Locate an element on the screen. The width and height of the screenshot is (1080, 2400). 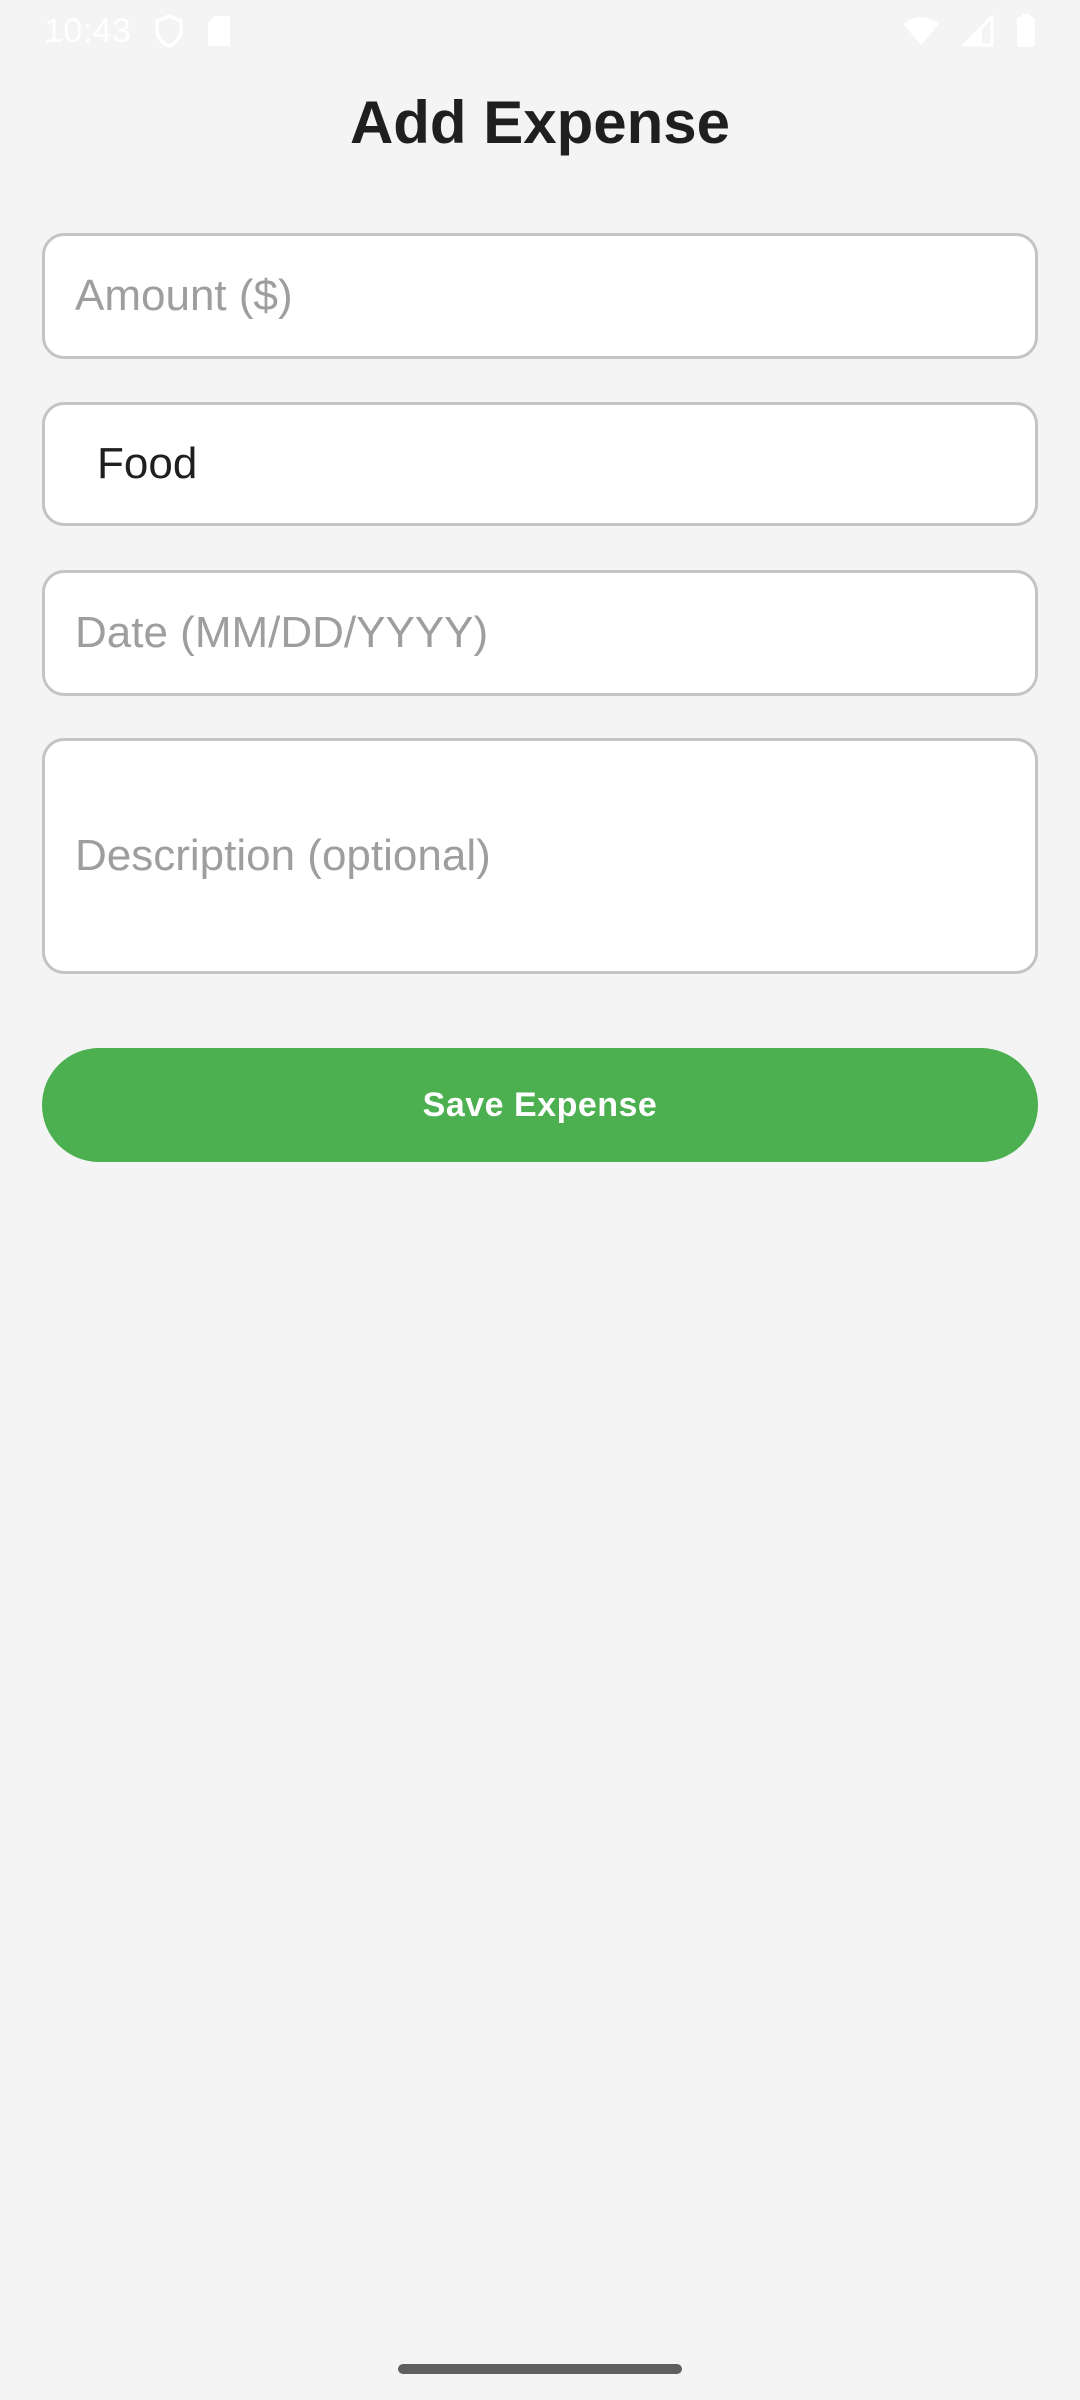
sd-card-icon is located at coordinates (219, 31).